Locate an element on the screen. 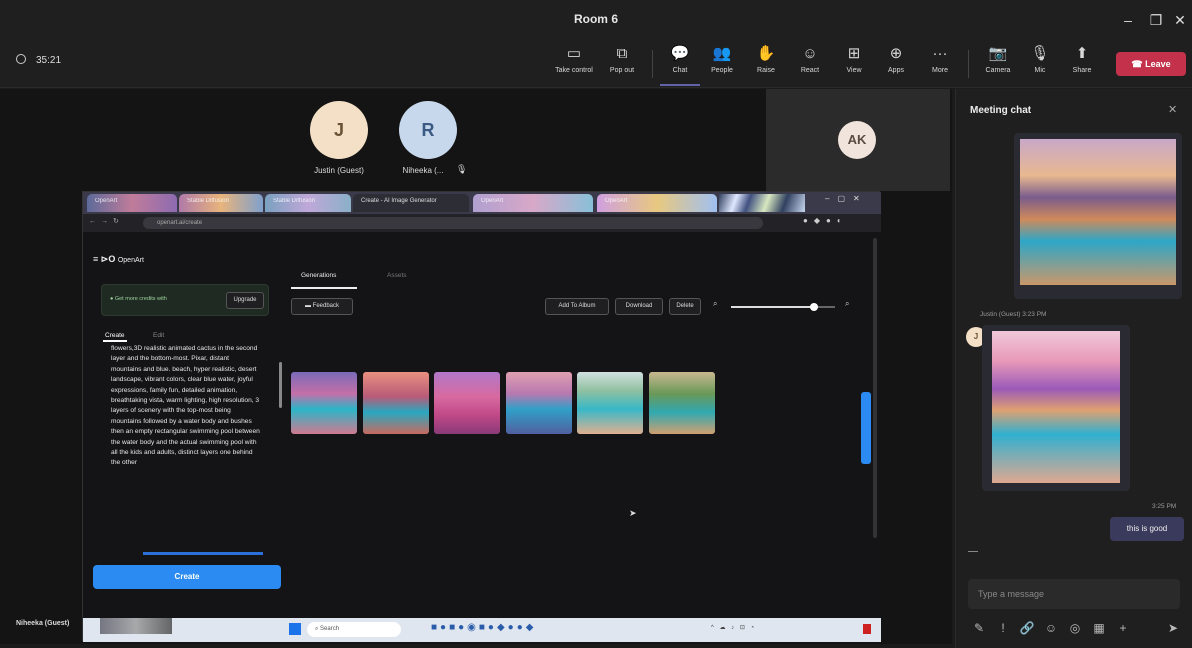  chat-button: 💬 Chat is located at coordinates (680, 65).